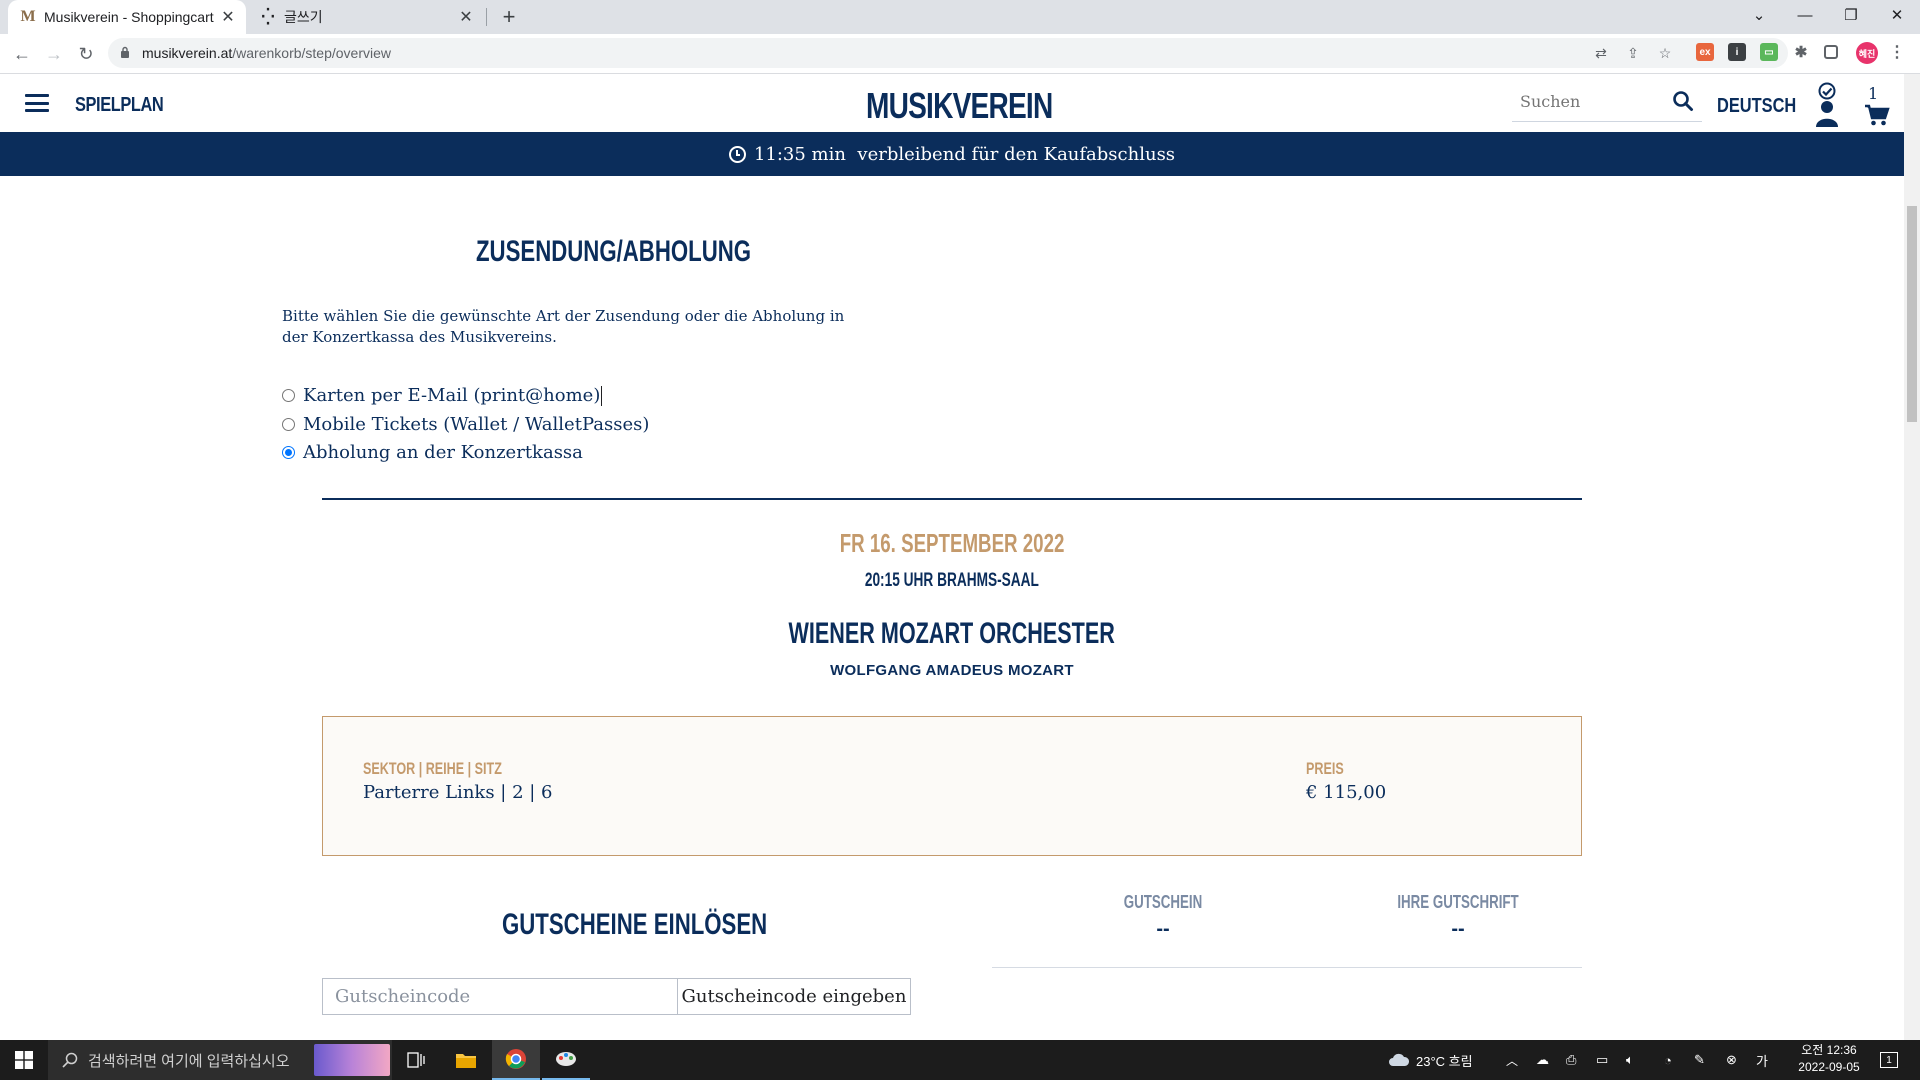  I want to click on forward-button: →, so click(54, 54).